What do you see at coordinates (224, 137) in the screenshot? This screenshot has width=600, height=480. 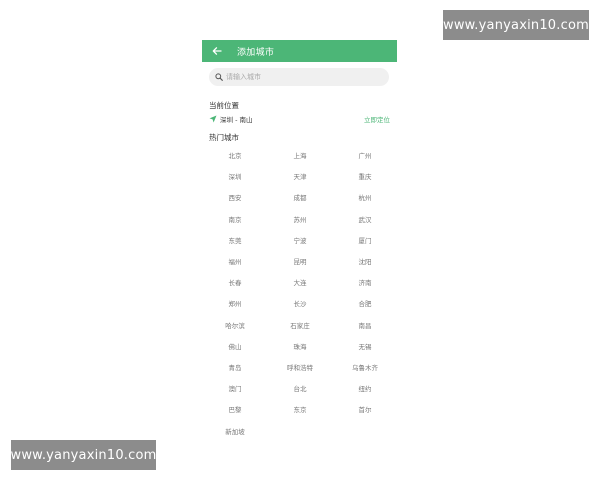 I see `hot-cities-title: 热门城市` at bounding box center [224, 137].